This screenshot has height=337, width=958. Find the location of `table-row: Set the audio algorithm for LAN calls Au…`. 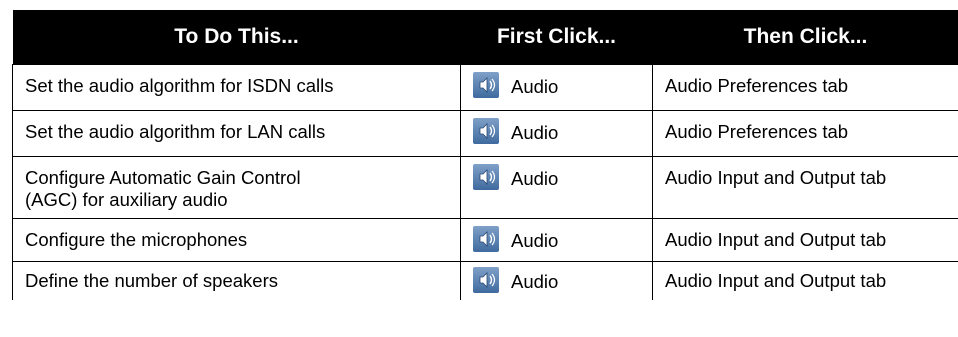

table-row: Set the audio algorithm for LAN calls Au… is located at coordinates (485, 133).